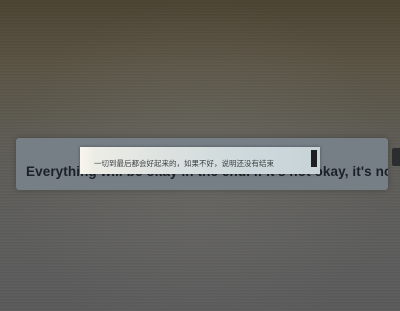 This screenshot has width=400, height=311. Describe the element at coordinates (314, 158) in the screenshot. I see `overlay-edge-handle` at that location.